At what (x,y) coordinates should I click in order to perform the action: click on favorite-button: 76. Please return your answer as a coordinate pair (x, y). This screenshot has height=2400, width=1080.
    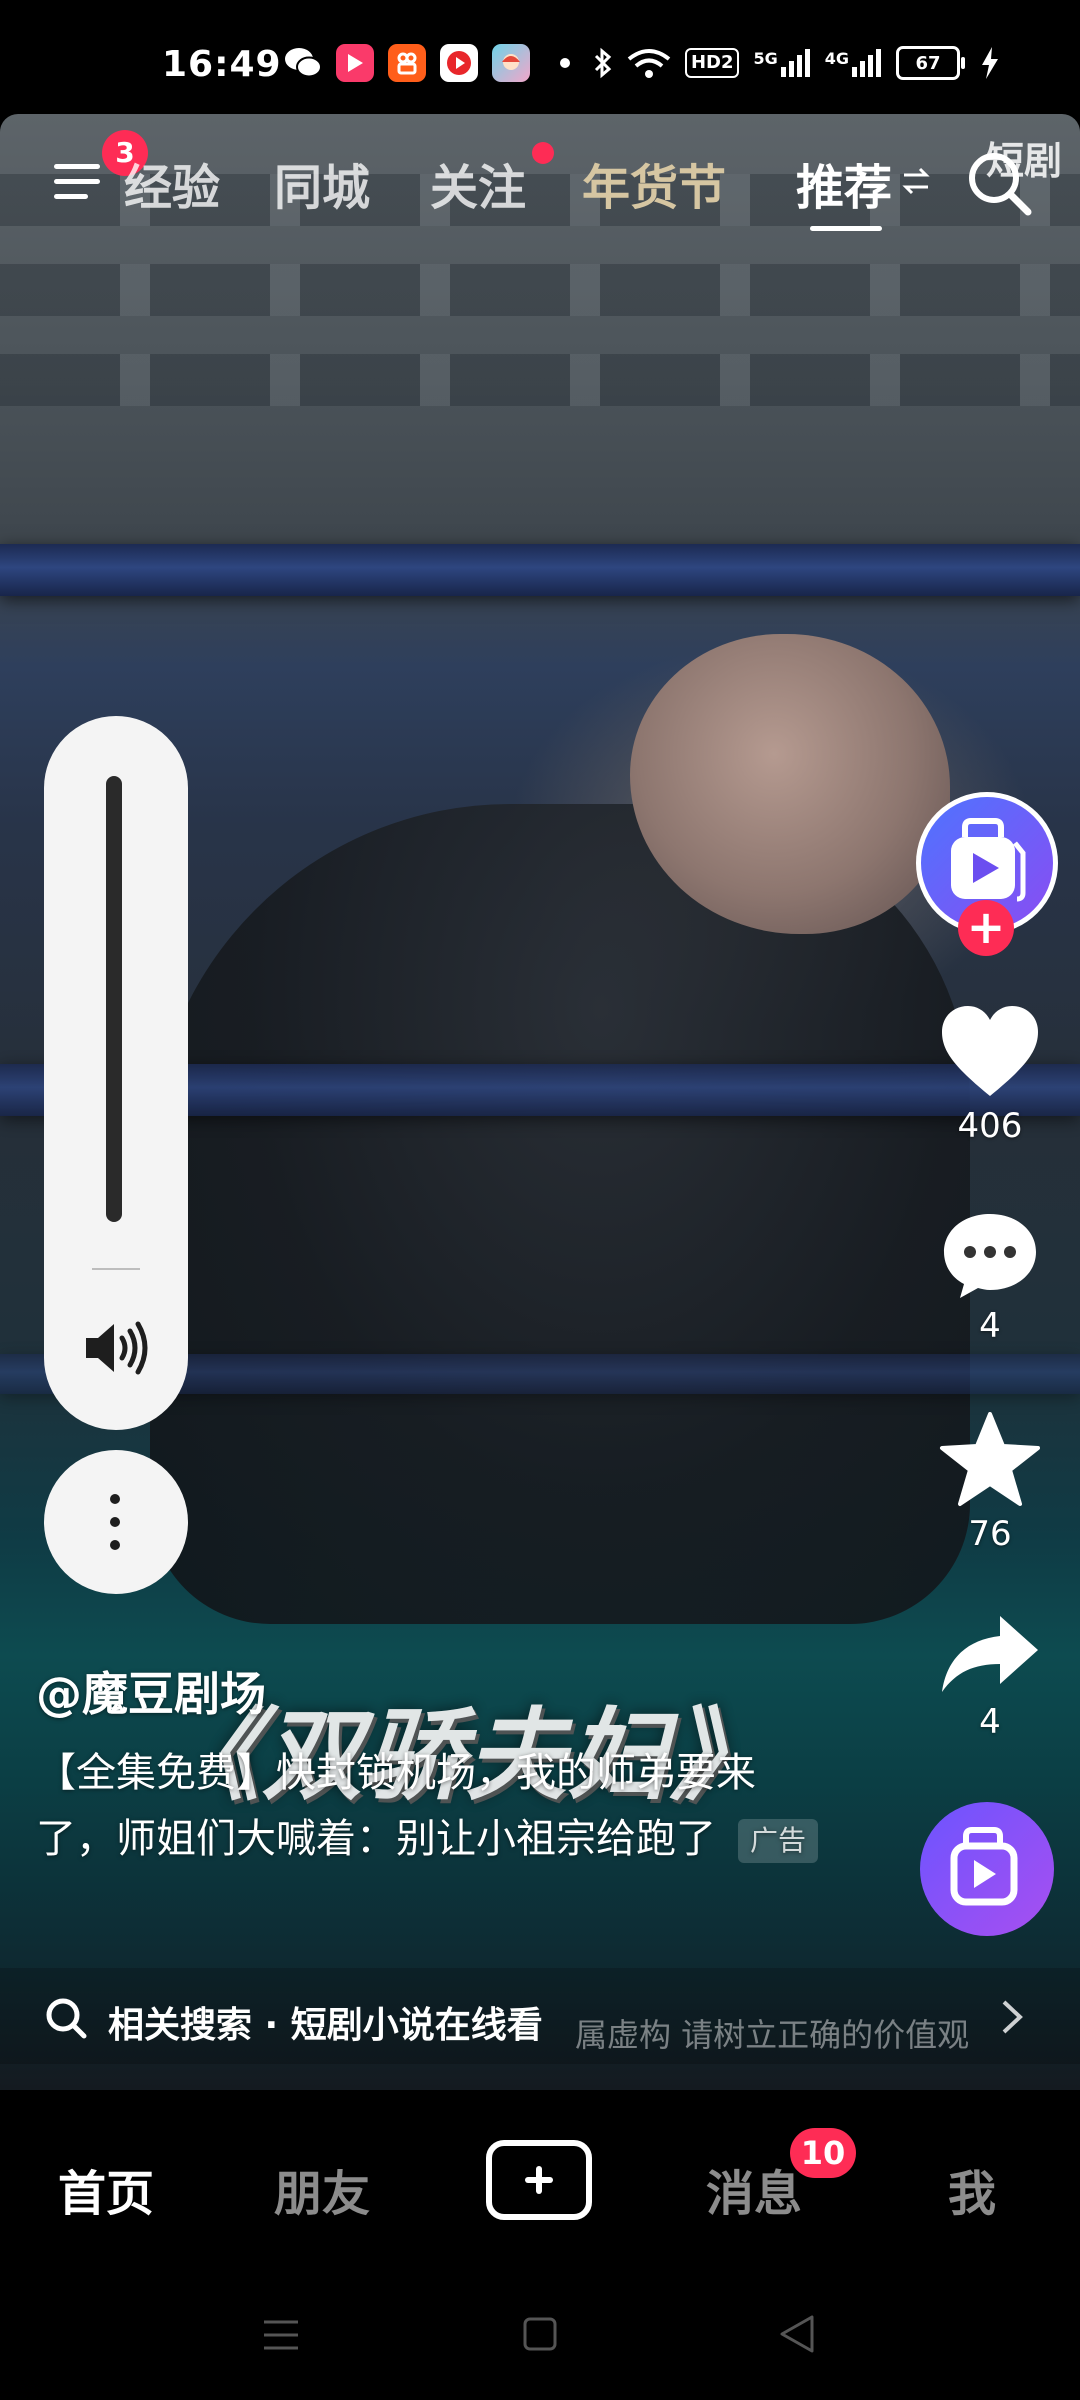
    Looking at the image, I should click on (990, 1483).